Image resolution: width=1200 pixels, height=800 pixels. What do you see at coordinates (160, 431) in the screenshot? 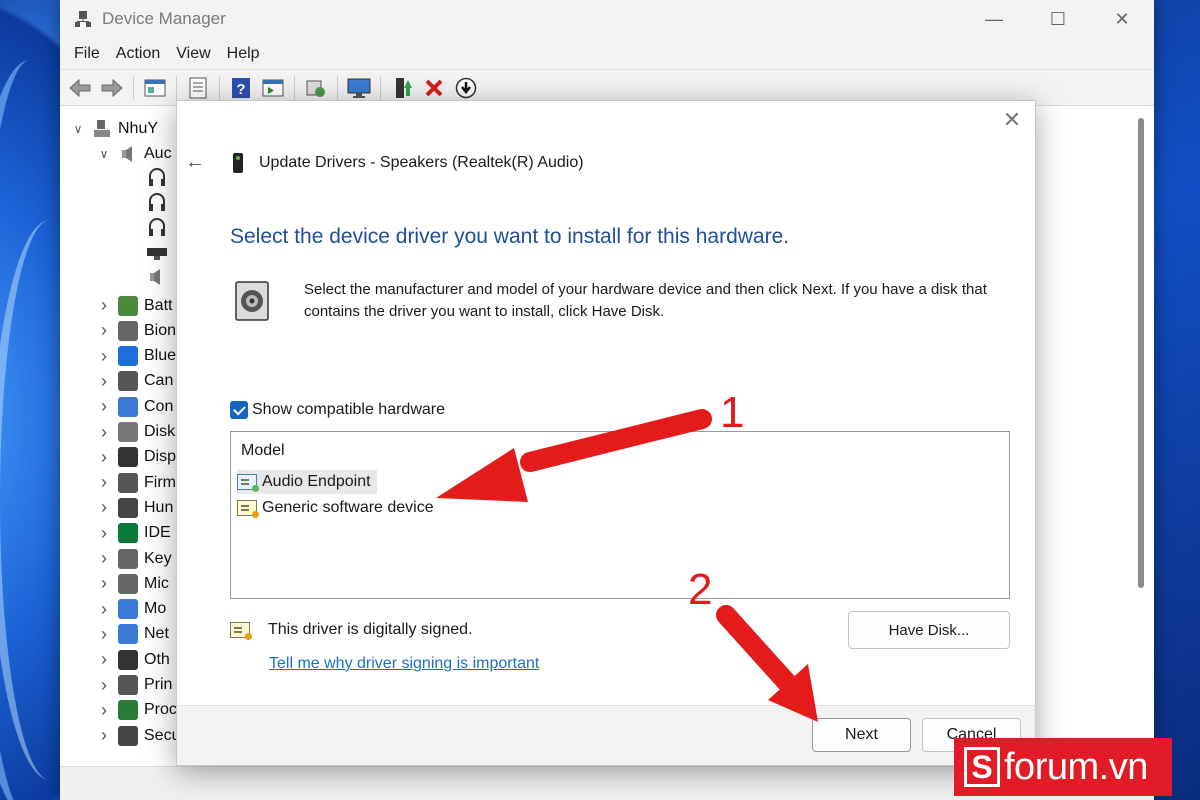
I see `tree-item-label: Disk` at bounding box center [160, 431].